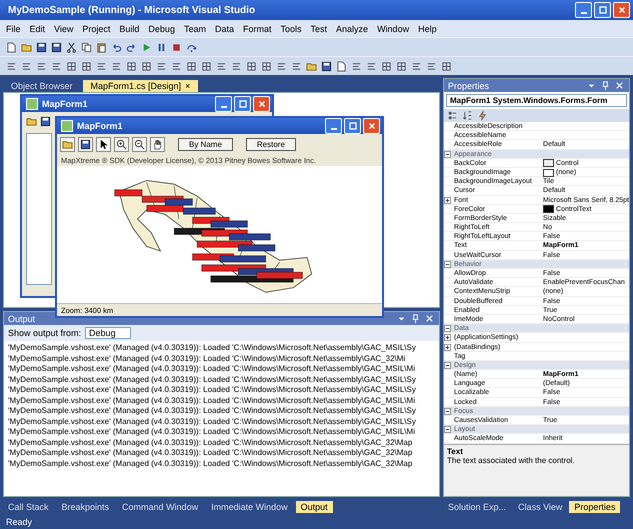 Image resolution: width=633 pixels, height=529 pixels. What do you see at coordinates (38, 29) in the screenshot?
I see `menu-item: Edit` at bounding box center [38, 29].